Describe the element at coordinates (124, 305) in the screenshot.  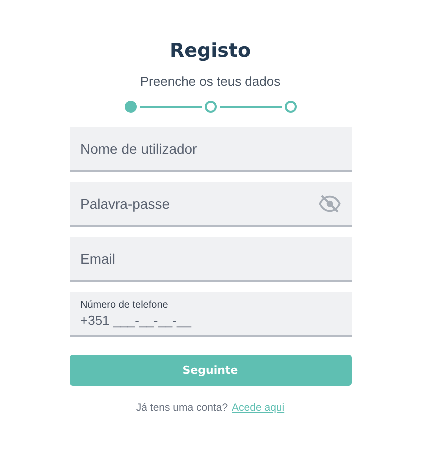
I see `field-label: Número de telefone` at that location.